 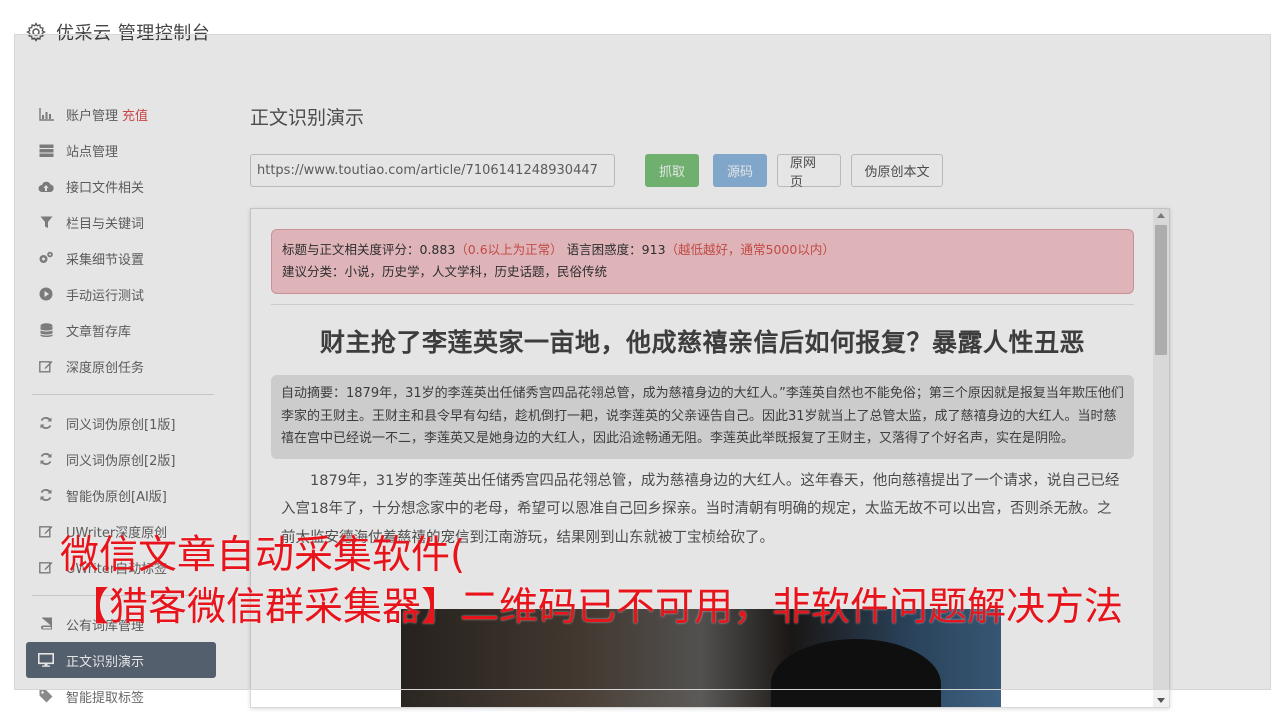 I want to click on sidebar-item-uwriter-deep: UWriter深度原创, so click(x=121, y=531).